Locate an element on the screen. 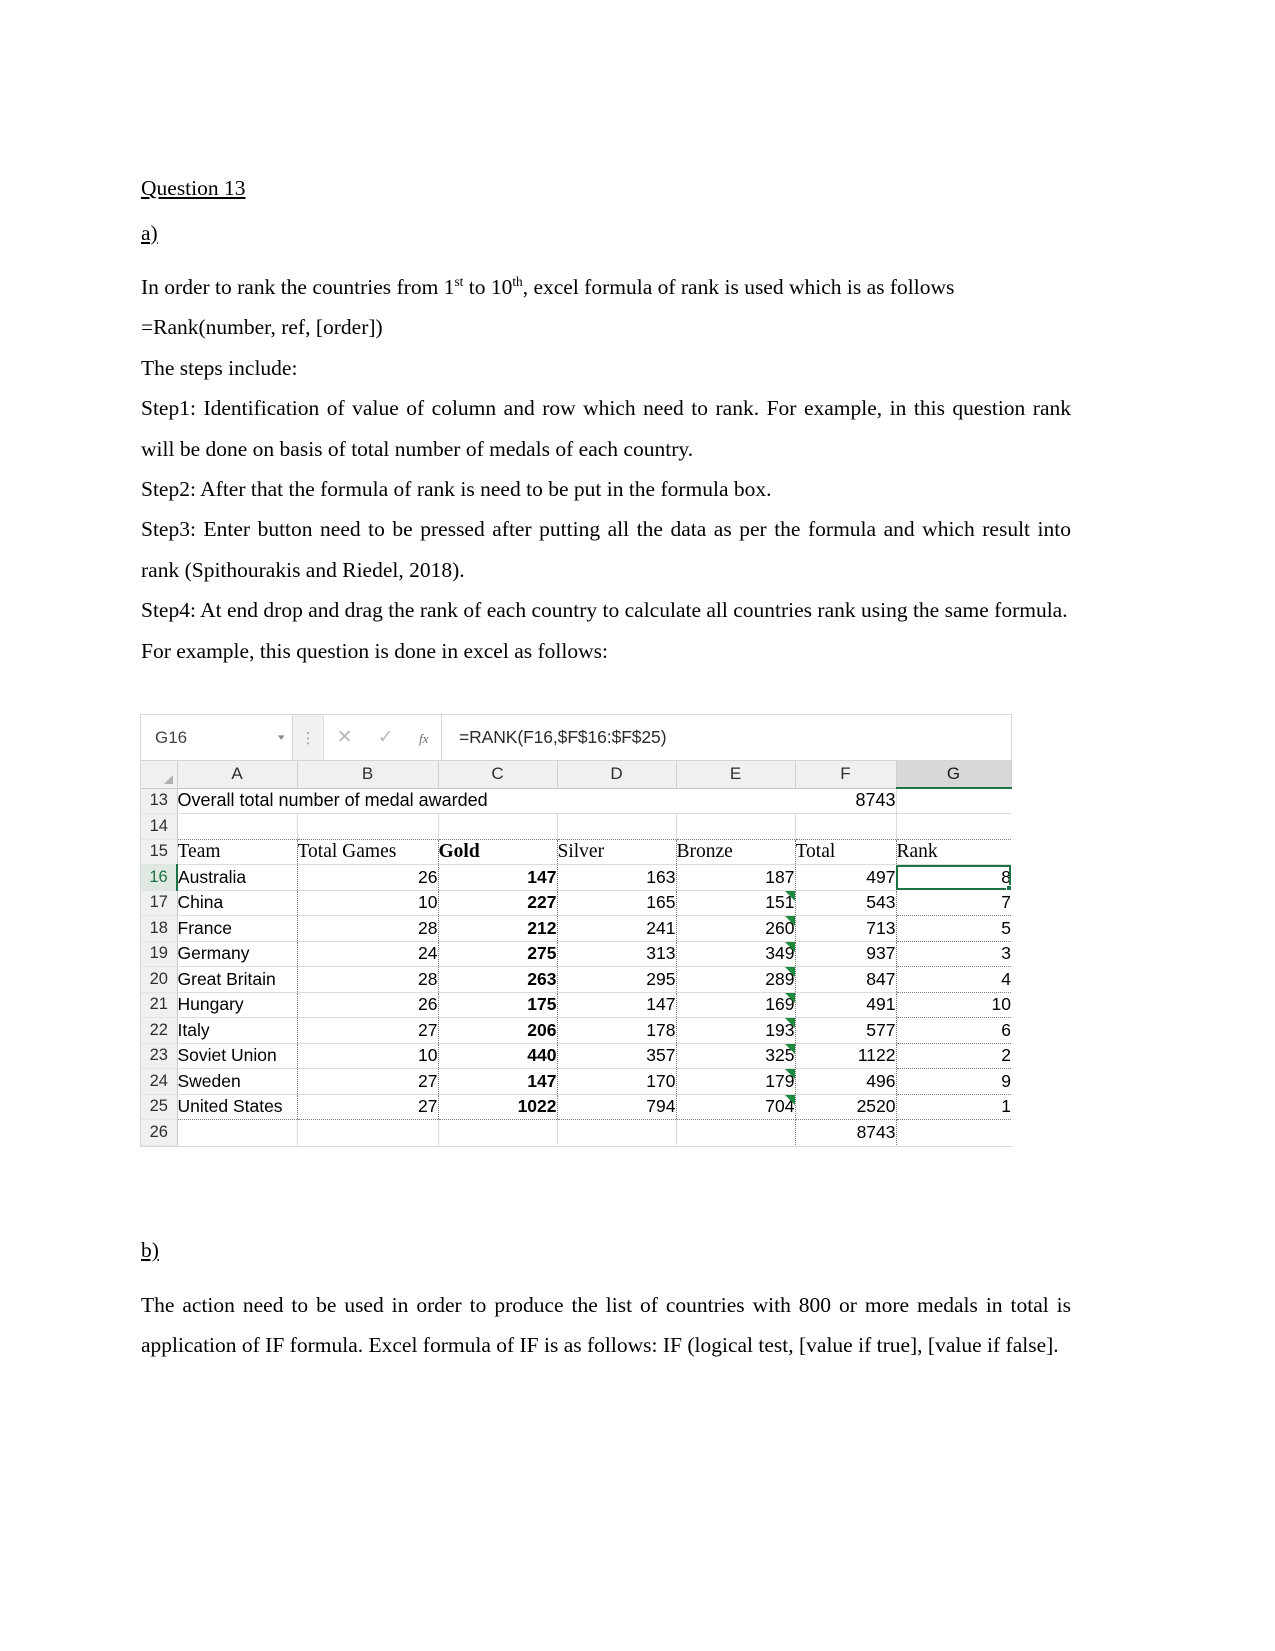 The image size is (1275, 1651). cell-f24-total: 496 is located at coordinates (846, 1081).